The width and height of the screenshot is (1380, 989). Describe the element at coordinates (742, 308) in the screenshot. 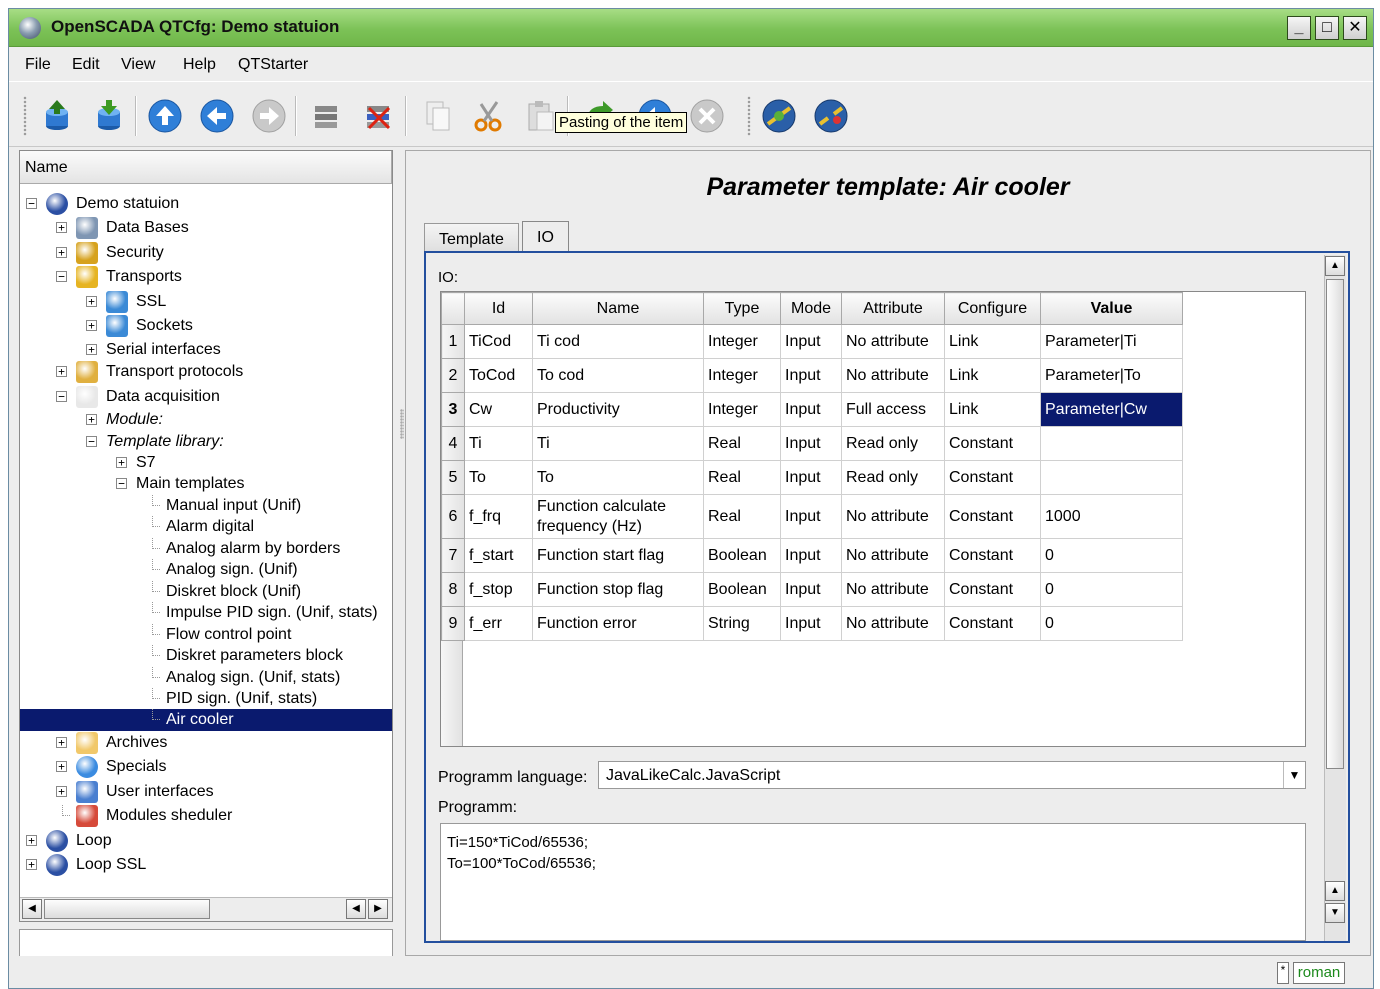

I see `column-header-type: Type` at that location.